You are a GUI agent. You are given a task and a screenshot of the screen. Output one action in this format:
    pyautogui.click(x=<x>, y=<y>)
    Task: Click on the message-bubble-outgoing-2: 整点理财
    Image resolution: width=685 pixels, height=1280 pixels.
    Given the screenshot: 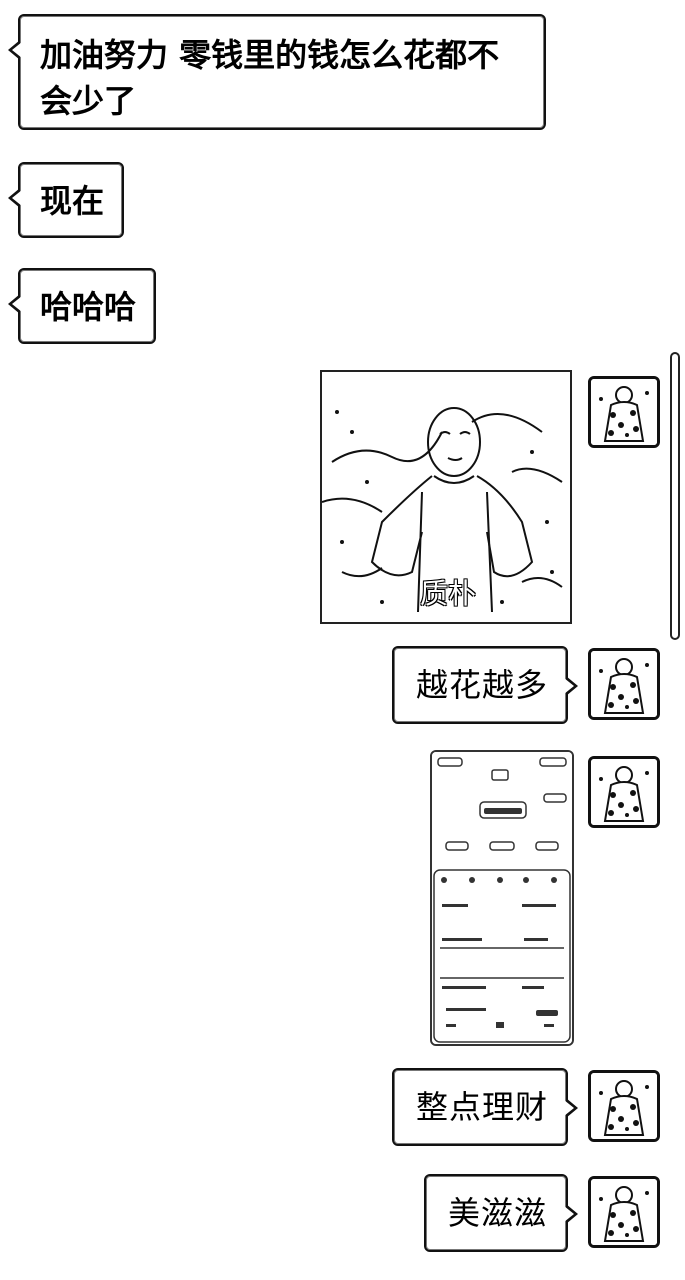 What is the action you would take?
    pyautogui.click(x=485, y=1107)
    